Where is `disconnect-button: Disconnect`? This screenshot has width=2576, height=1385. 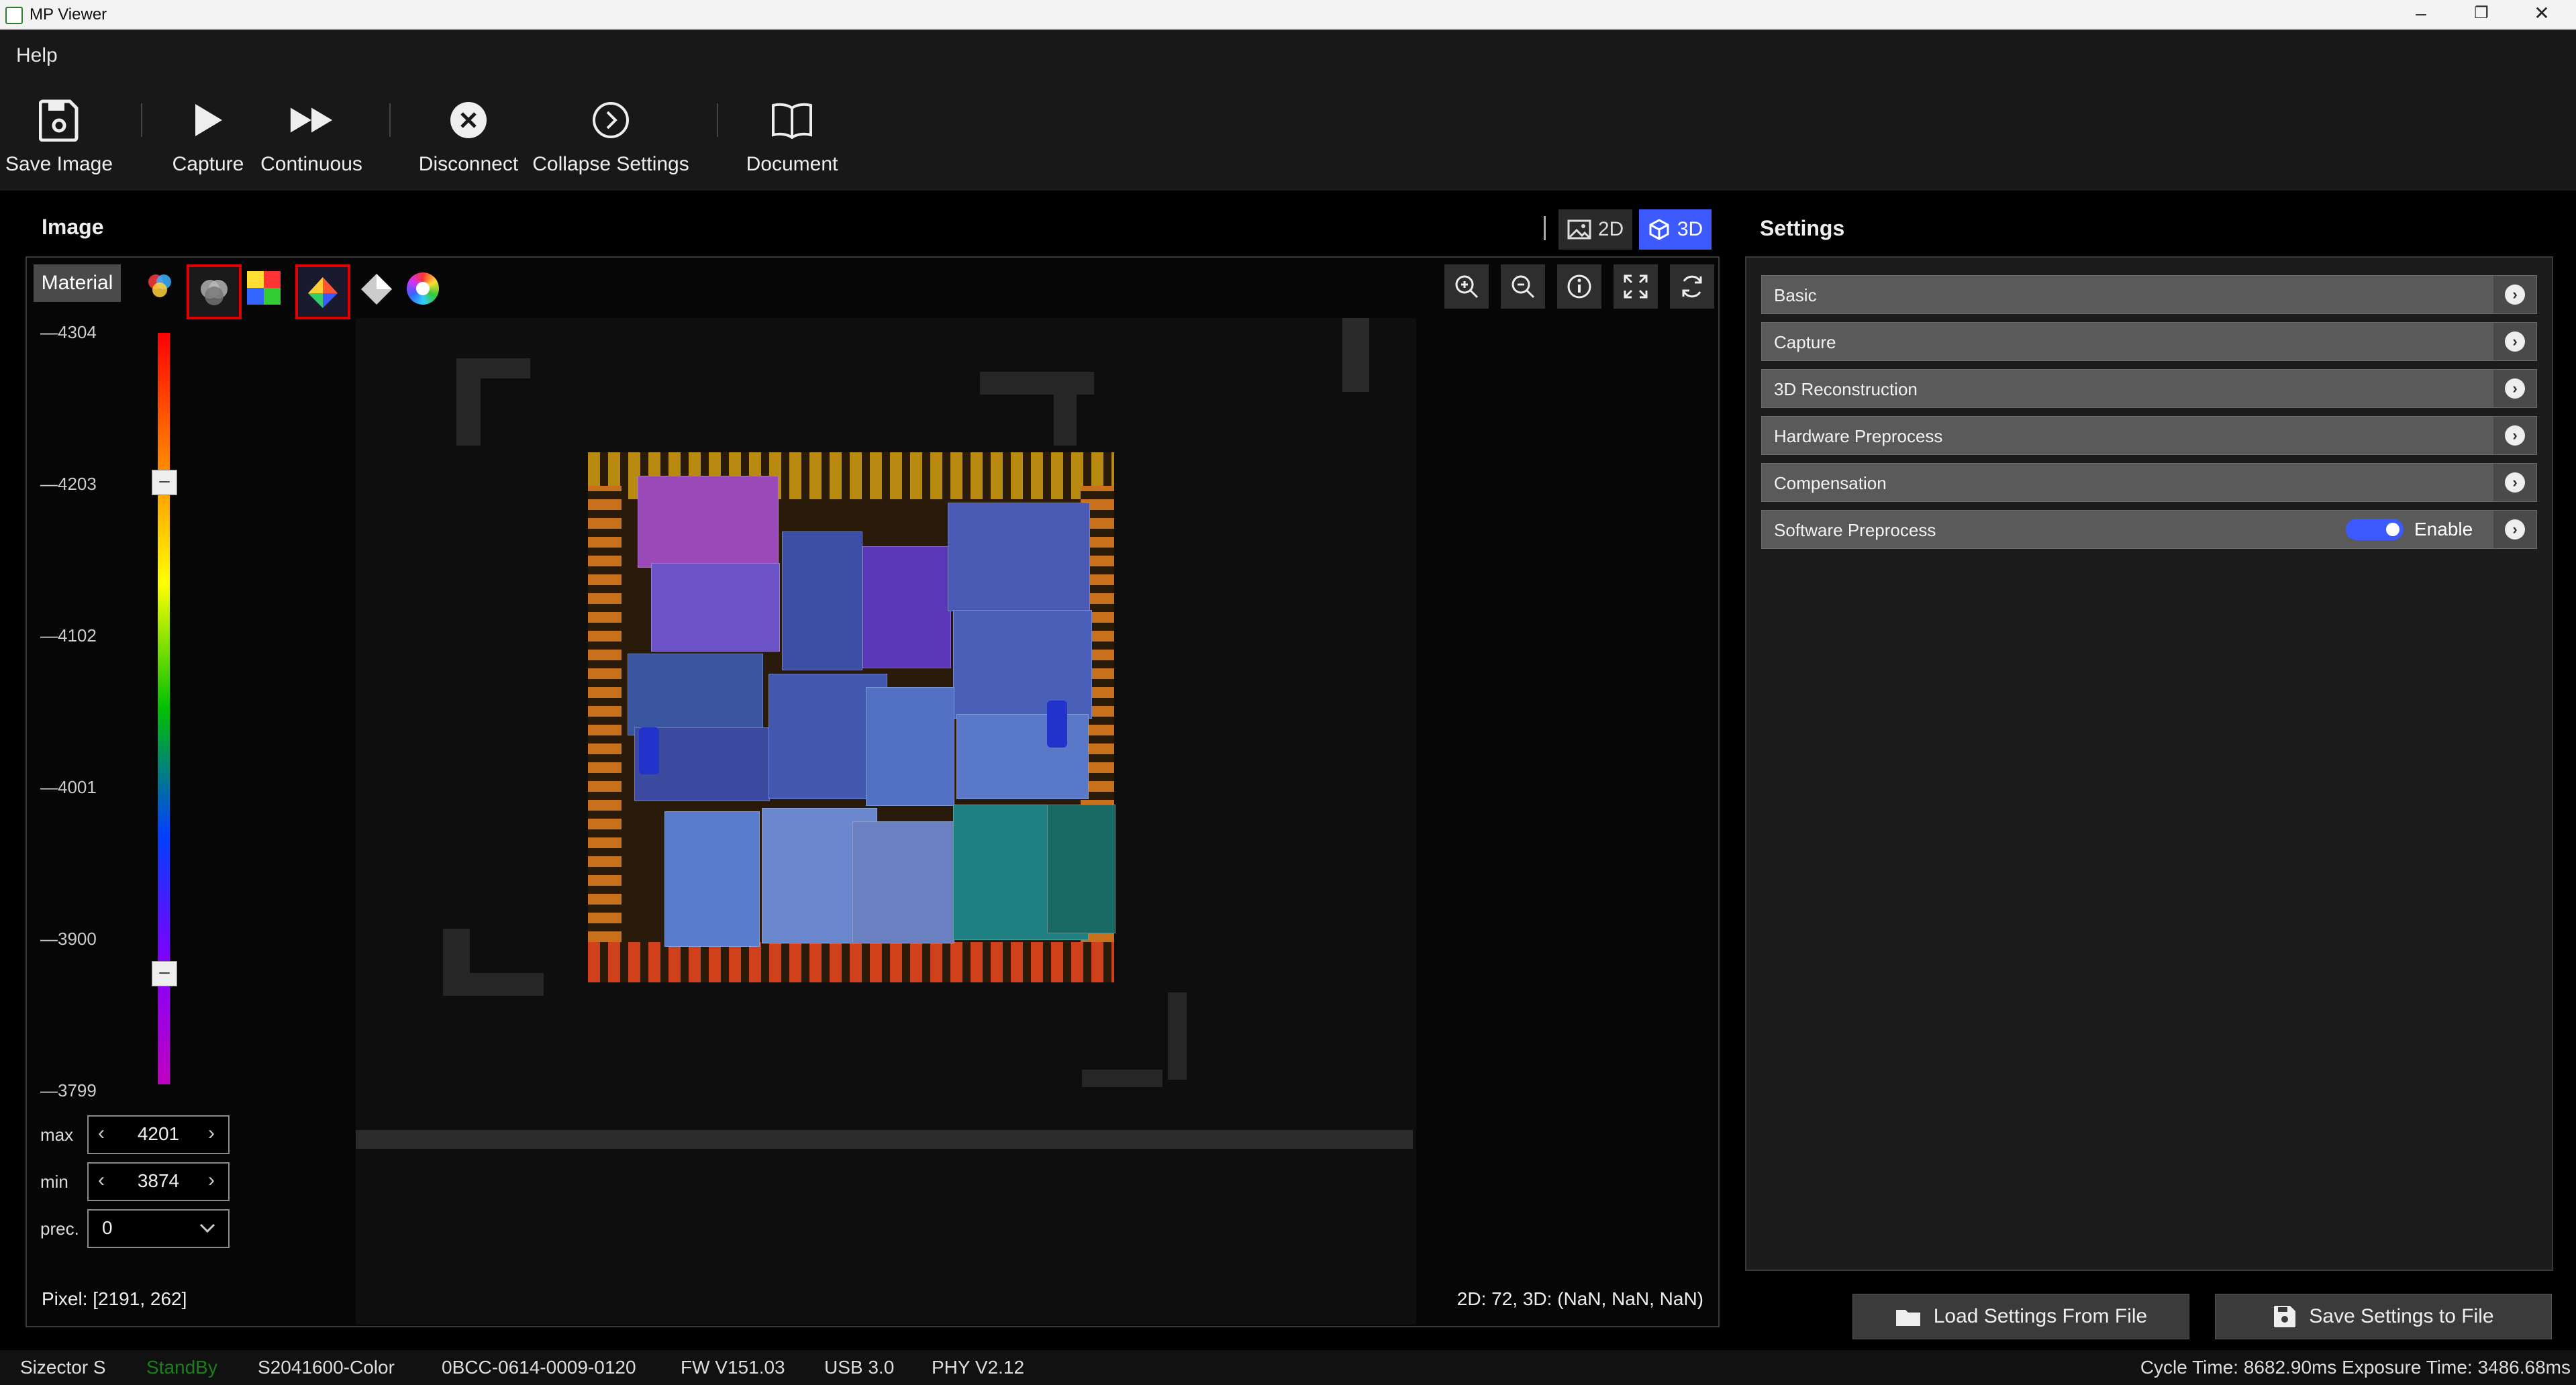
disconnect-button: Disconnect is located at coordinates (468, 144).